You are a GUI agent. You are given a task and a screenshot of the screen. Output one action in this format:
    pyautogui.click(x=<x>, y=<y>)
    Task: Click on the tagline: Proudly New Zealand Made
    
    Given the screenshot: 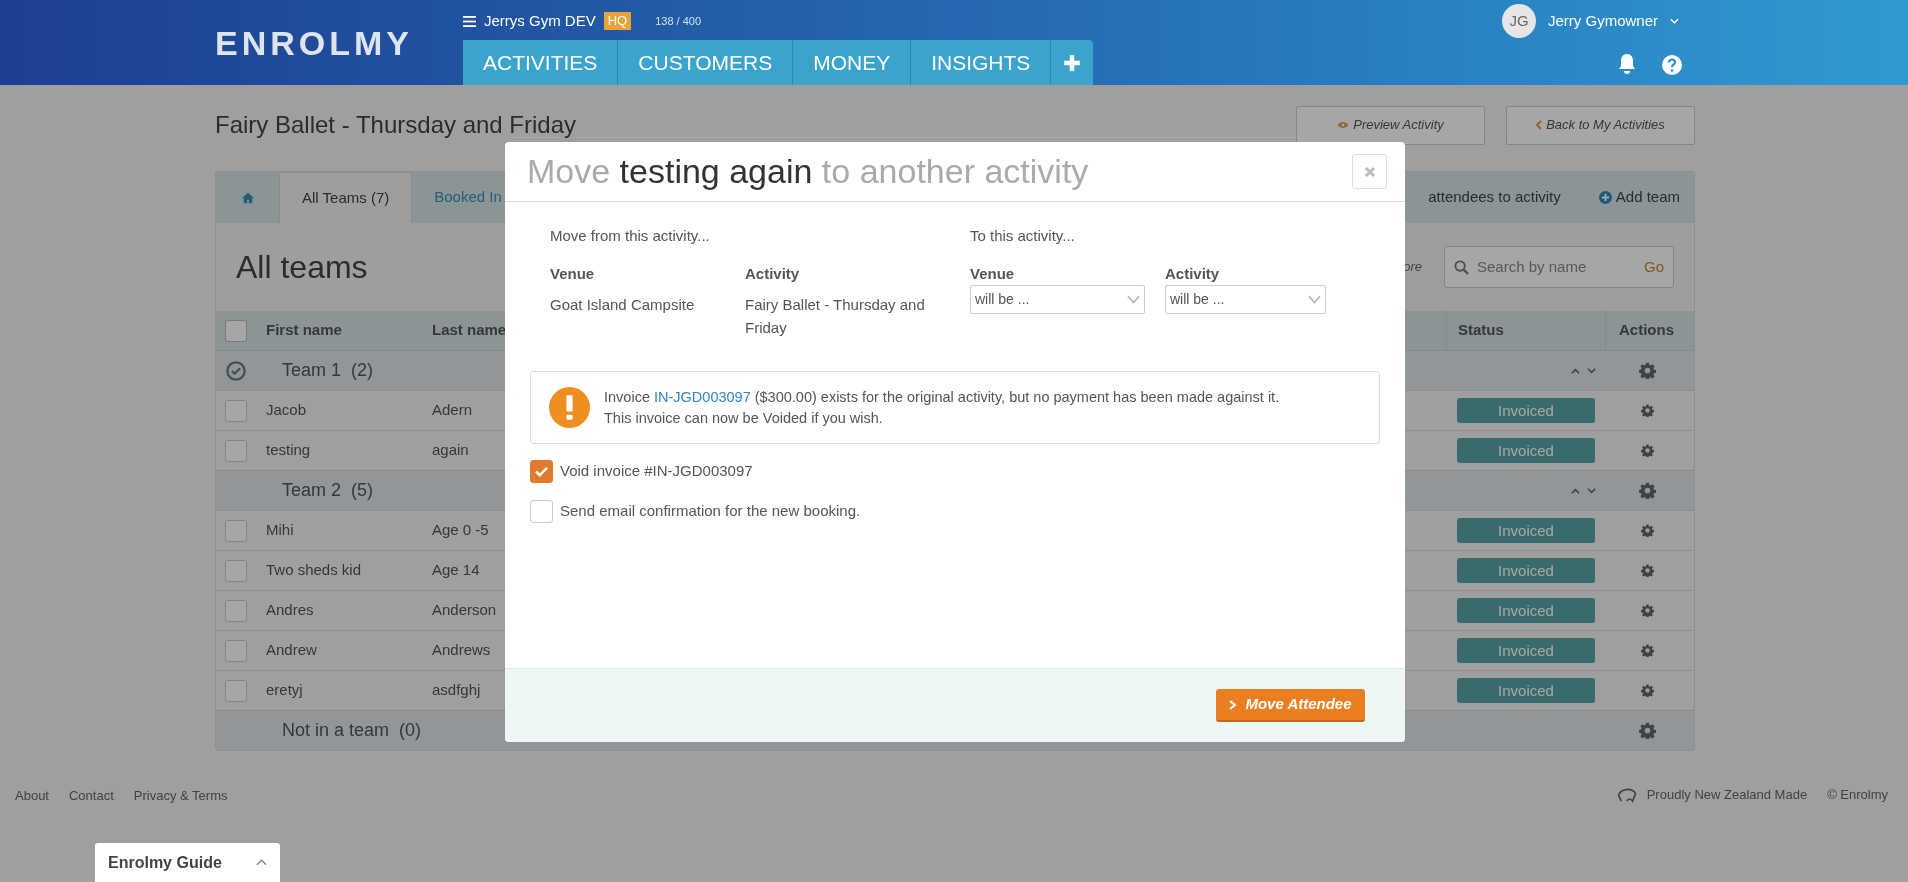 What is the action you would take?
    pyautogui.click(x=1727, y=795)
    